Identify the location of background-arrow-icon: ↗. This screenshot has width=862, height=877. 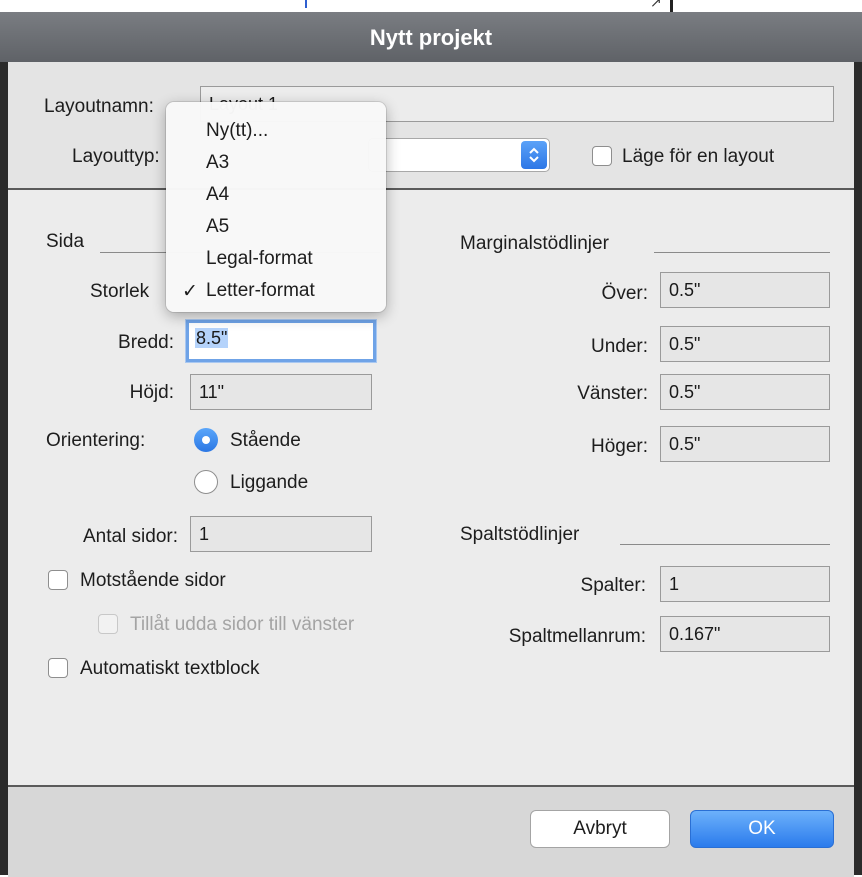
(656, 5).